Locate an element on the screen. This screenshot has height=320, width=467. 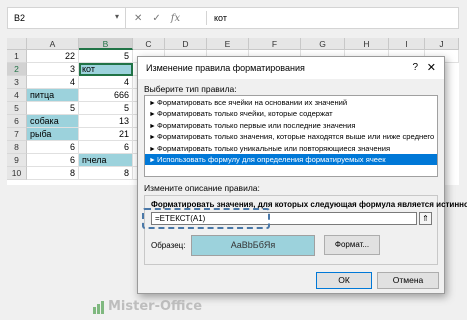
collapse-dialog-icon: ⇑ is located at coordinates (425, 218).